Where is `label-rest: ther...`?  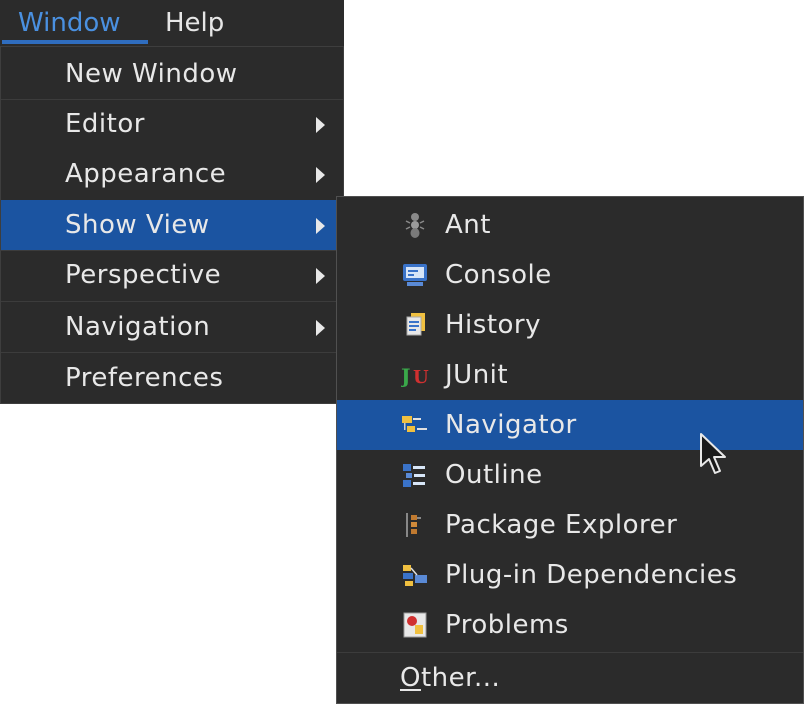
label-rest: ther... is located at coordinates (460, 678).